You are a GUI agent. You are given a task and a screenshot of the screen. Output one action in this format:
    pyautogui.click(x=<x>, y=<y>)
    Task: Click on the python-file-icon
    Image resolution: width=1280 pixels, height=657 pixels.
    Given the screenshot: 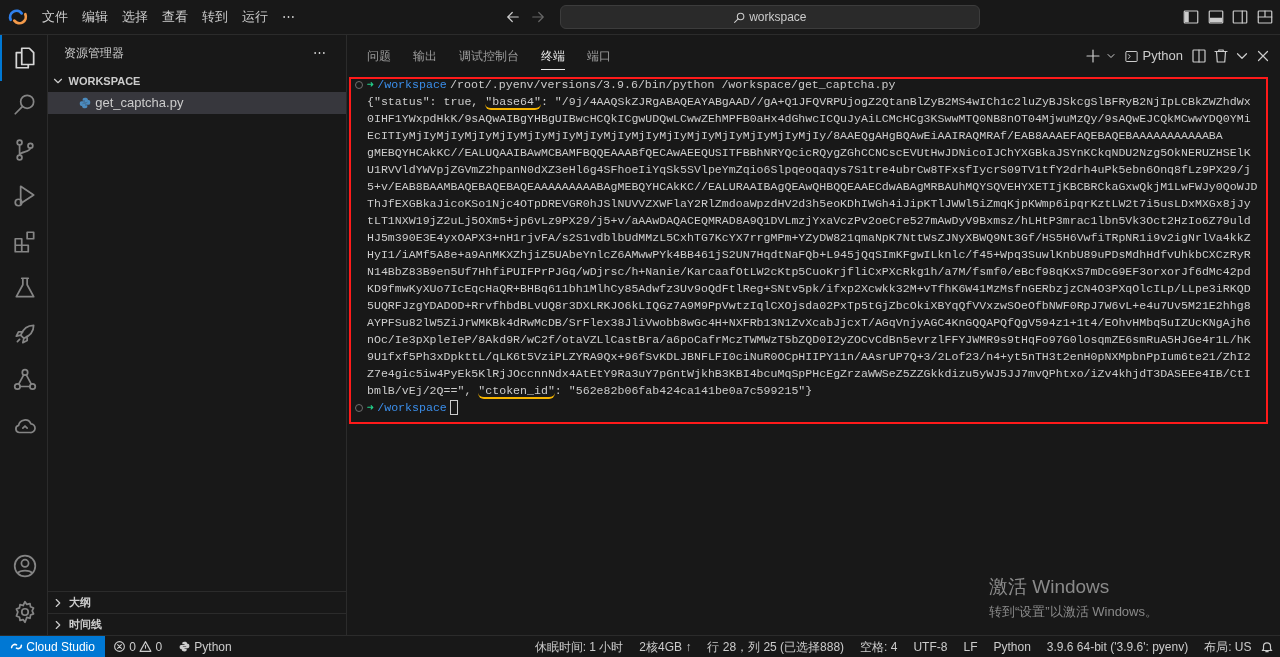 What is the action you would take?
    pyautogui.click(x=85, y=103)
    